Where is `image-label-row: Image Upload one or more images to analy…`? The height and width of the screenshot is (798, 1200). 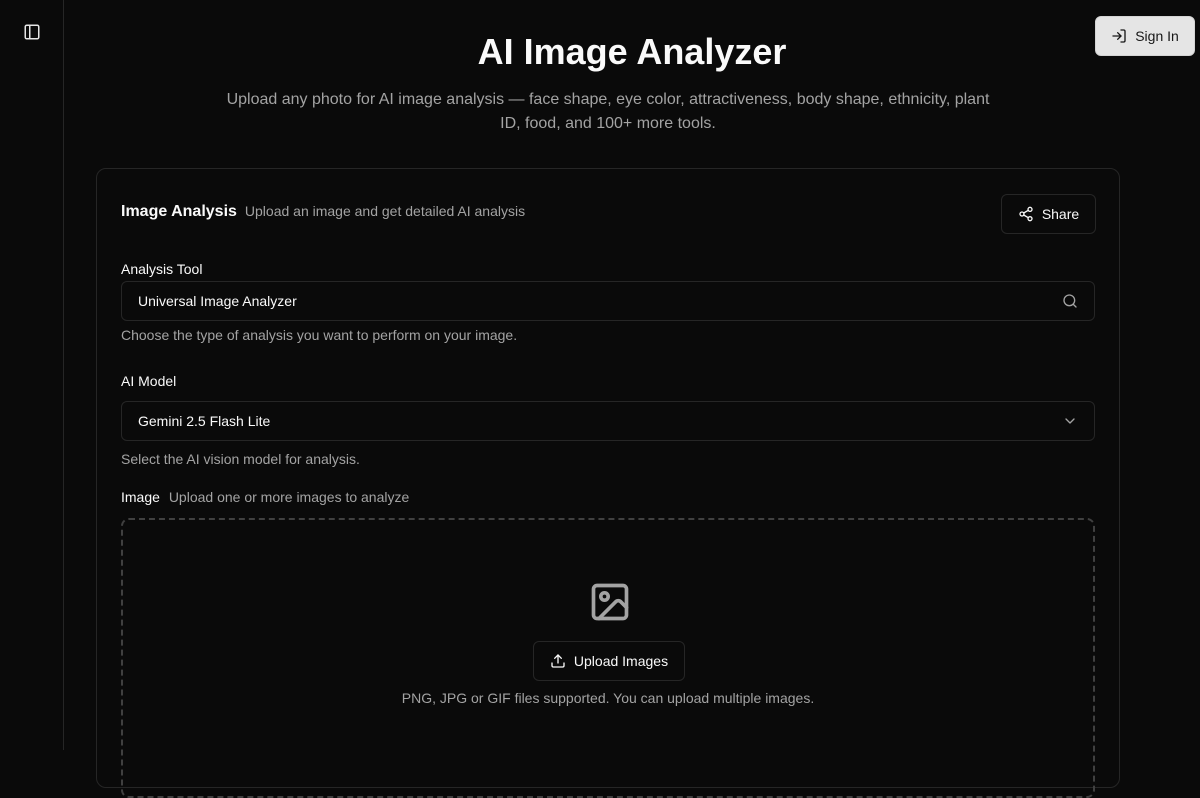 image-label-row: Image Upload one or more images to analy… is located at coordinates (265, 497).